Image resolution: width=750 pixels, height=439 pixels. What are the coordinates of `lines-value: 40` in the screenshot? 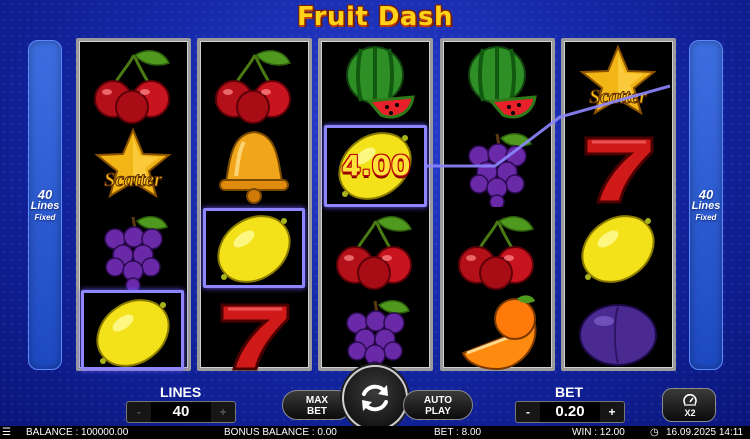 It's located at (181, 412).